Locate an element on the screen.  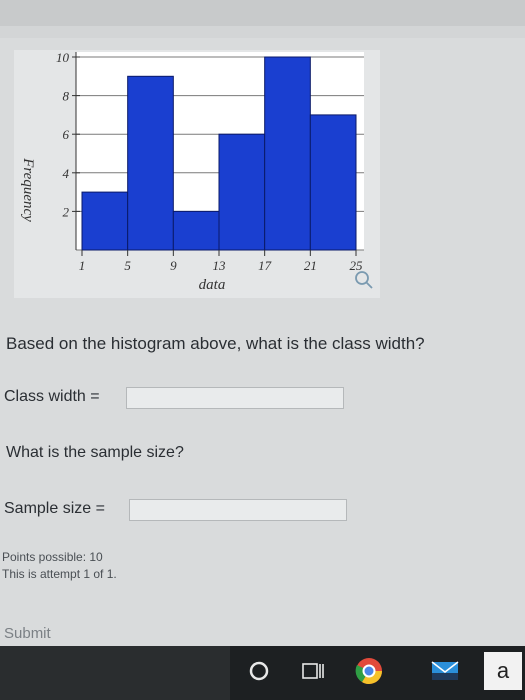
class-width-input is located at coordinates (235, 398).